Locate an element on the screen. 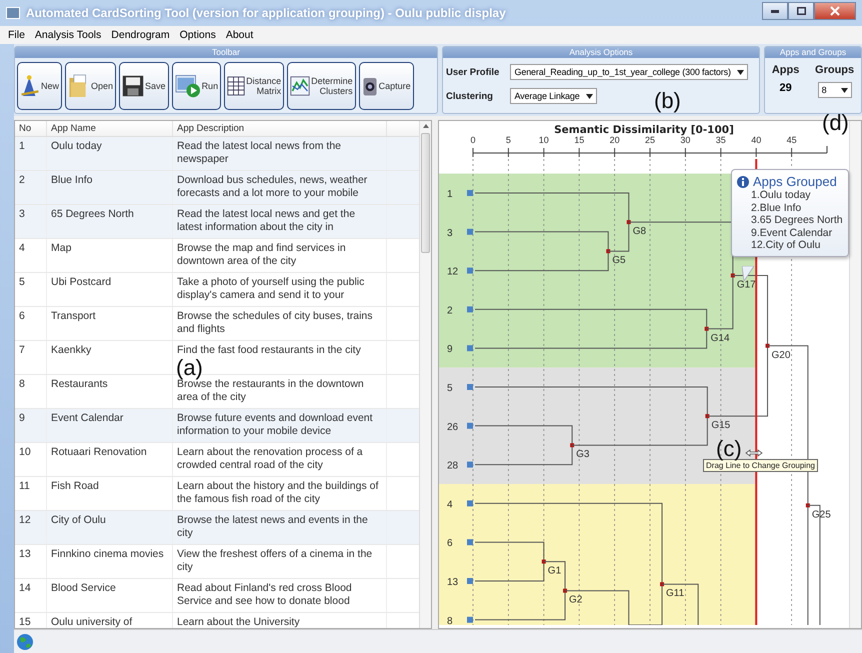 The height and width of the screenshot is (653, 862). tick-label: 20 is located at coordinates (615, 140).